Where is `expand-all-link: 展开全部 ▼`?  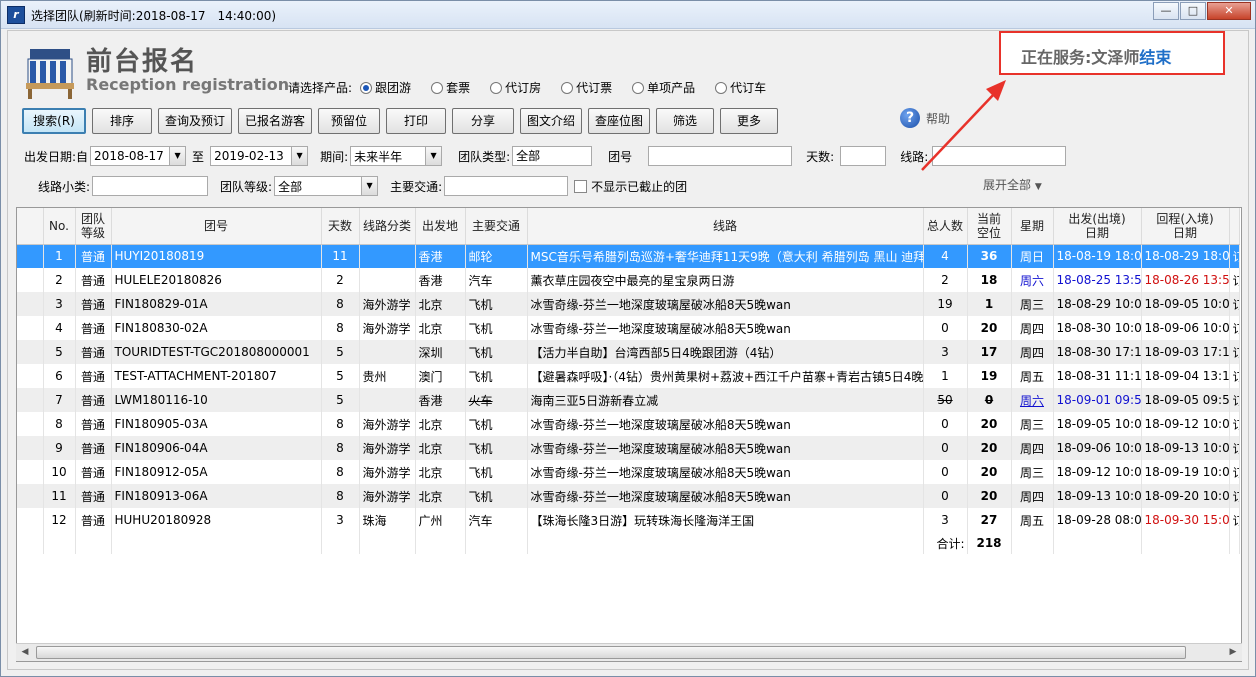 expand-all-link: 展开全部 ▼ is located at coordinates (1012, 184).